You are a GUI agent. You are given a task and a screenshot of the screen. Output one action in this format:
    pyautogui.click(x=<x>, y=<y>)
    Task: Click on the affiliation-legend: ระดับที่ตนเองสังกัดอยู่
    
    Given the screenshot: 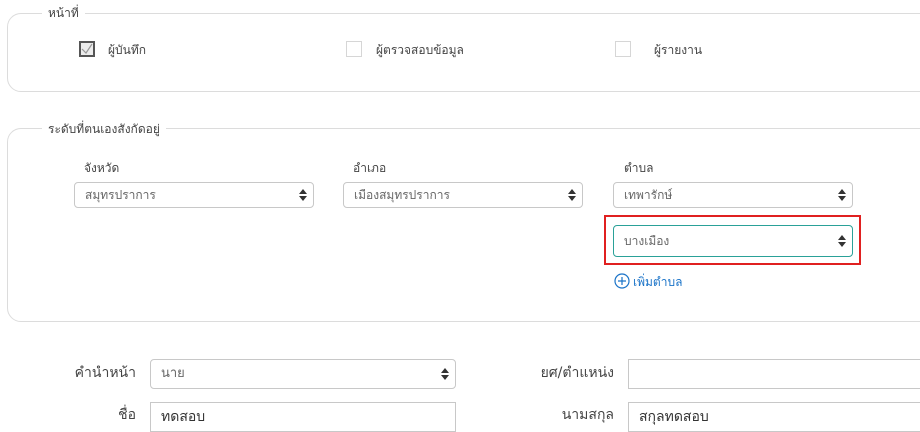 What is the action you would take?
    pyautogui.click(x=104, y=129)
    